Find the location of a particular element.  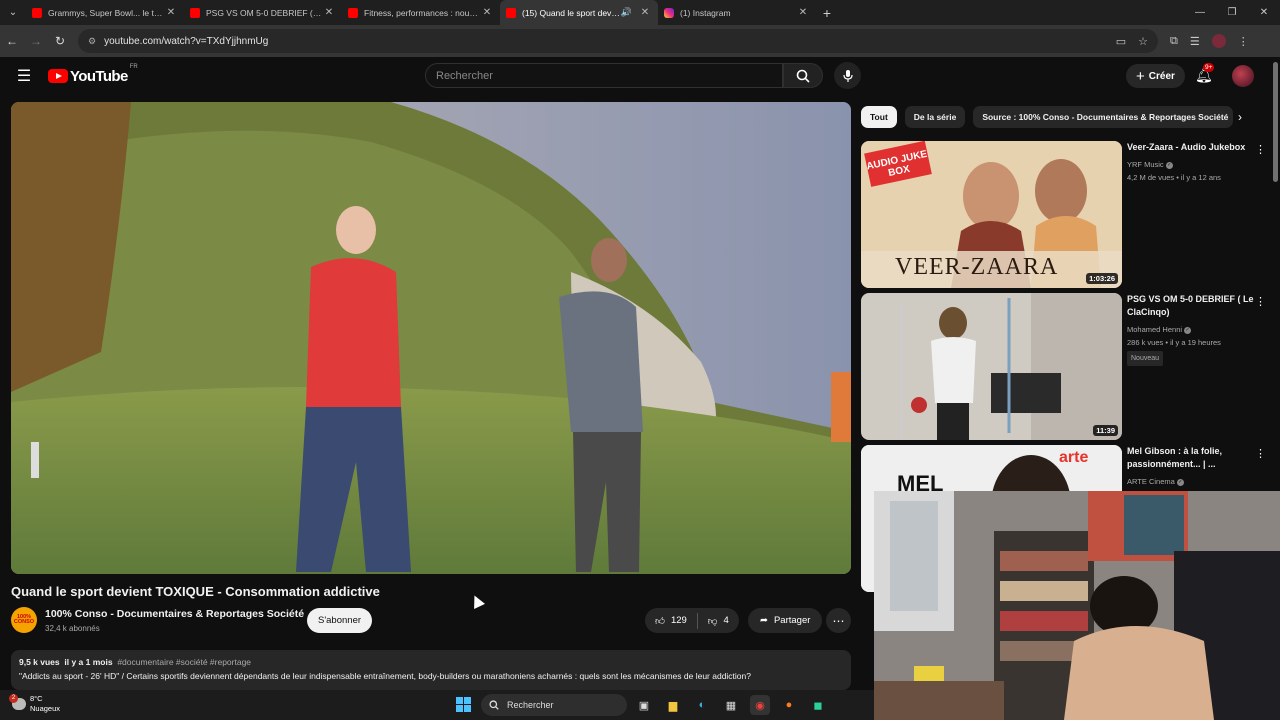

notifications-button: 🔔︎ 9+ is located at coordinates (1205, 73).